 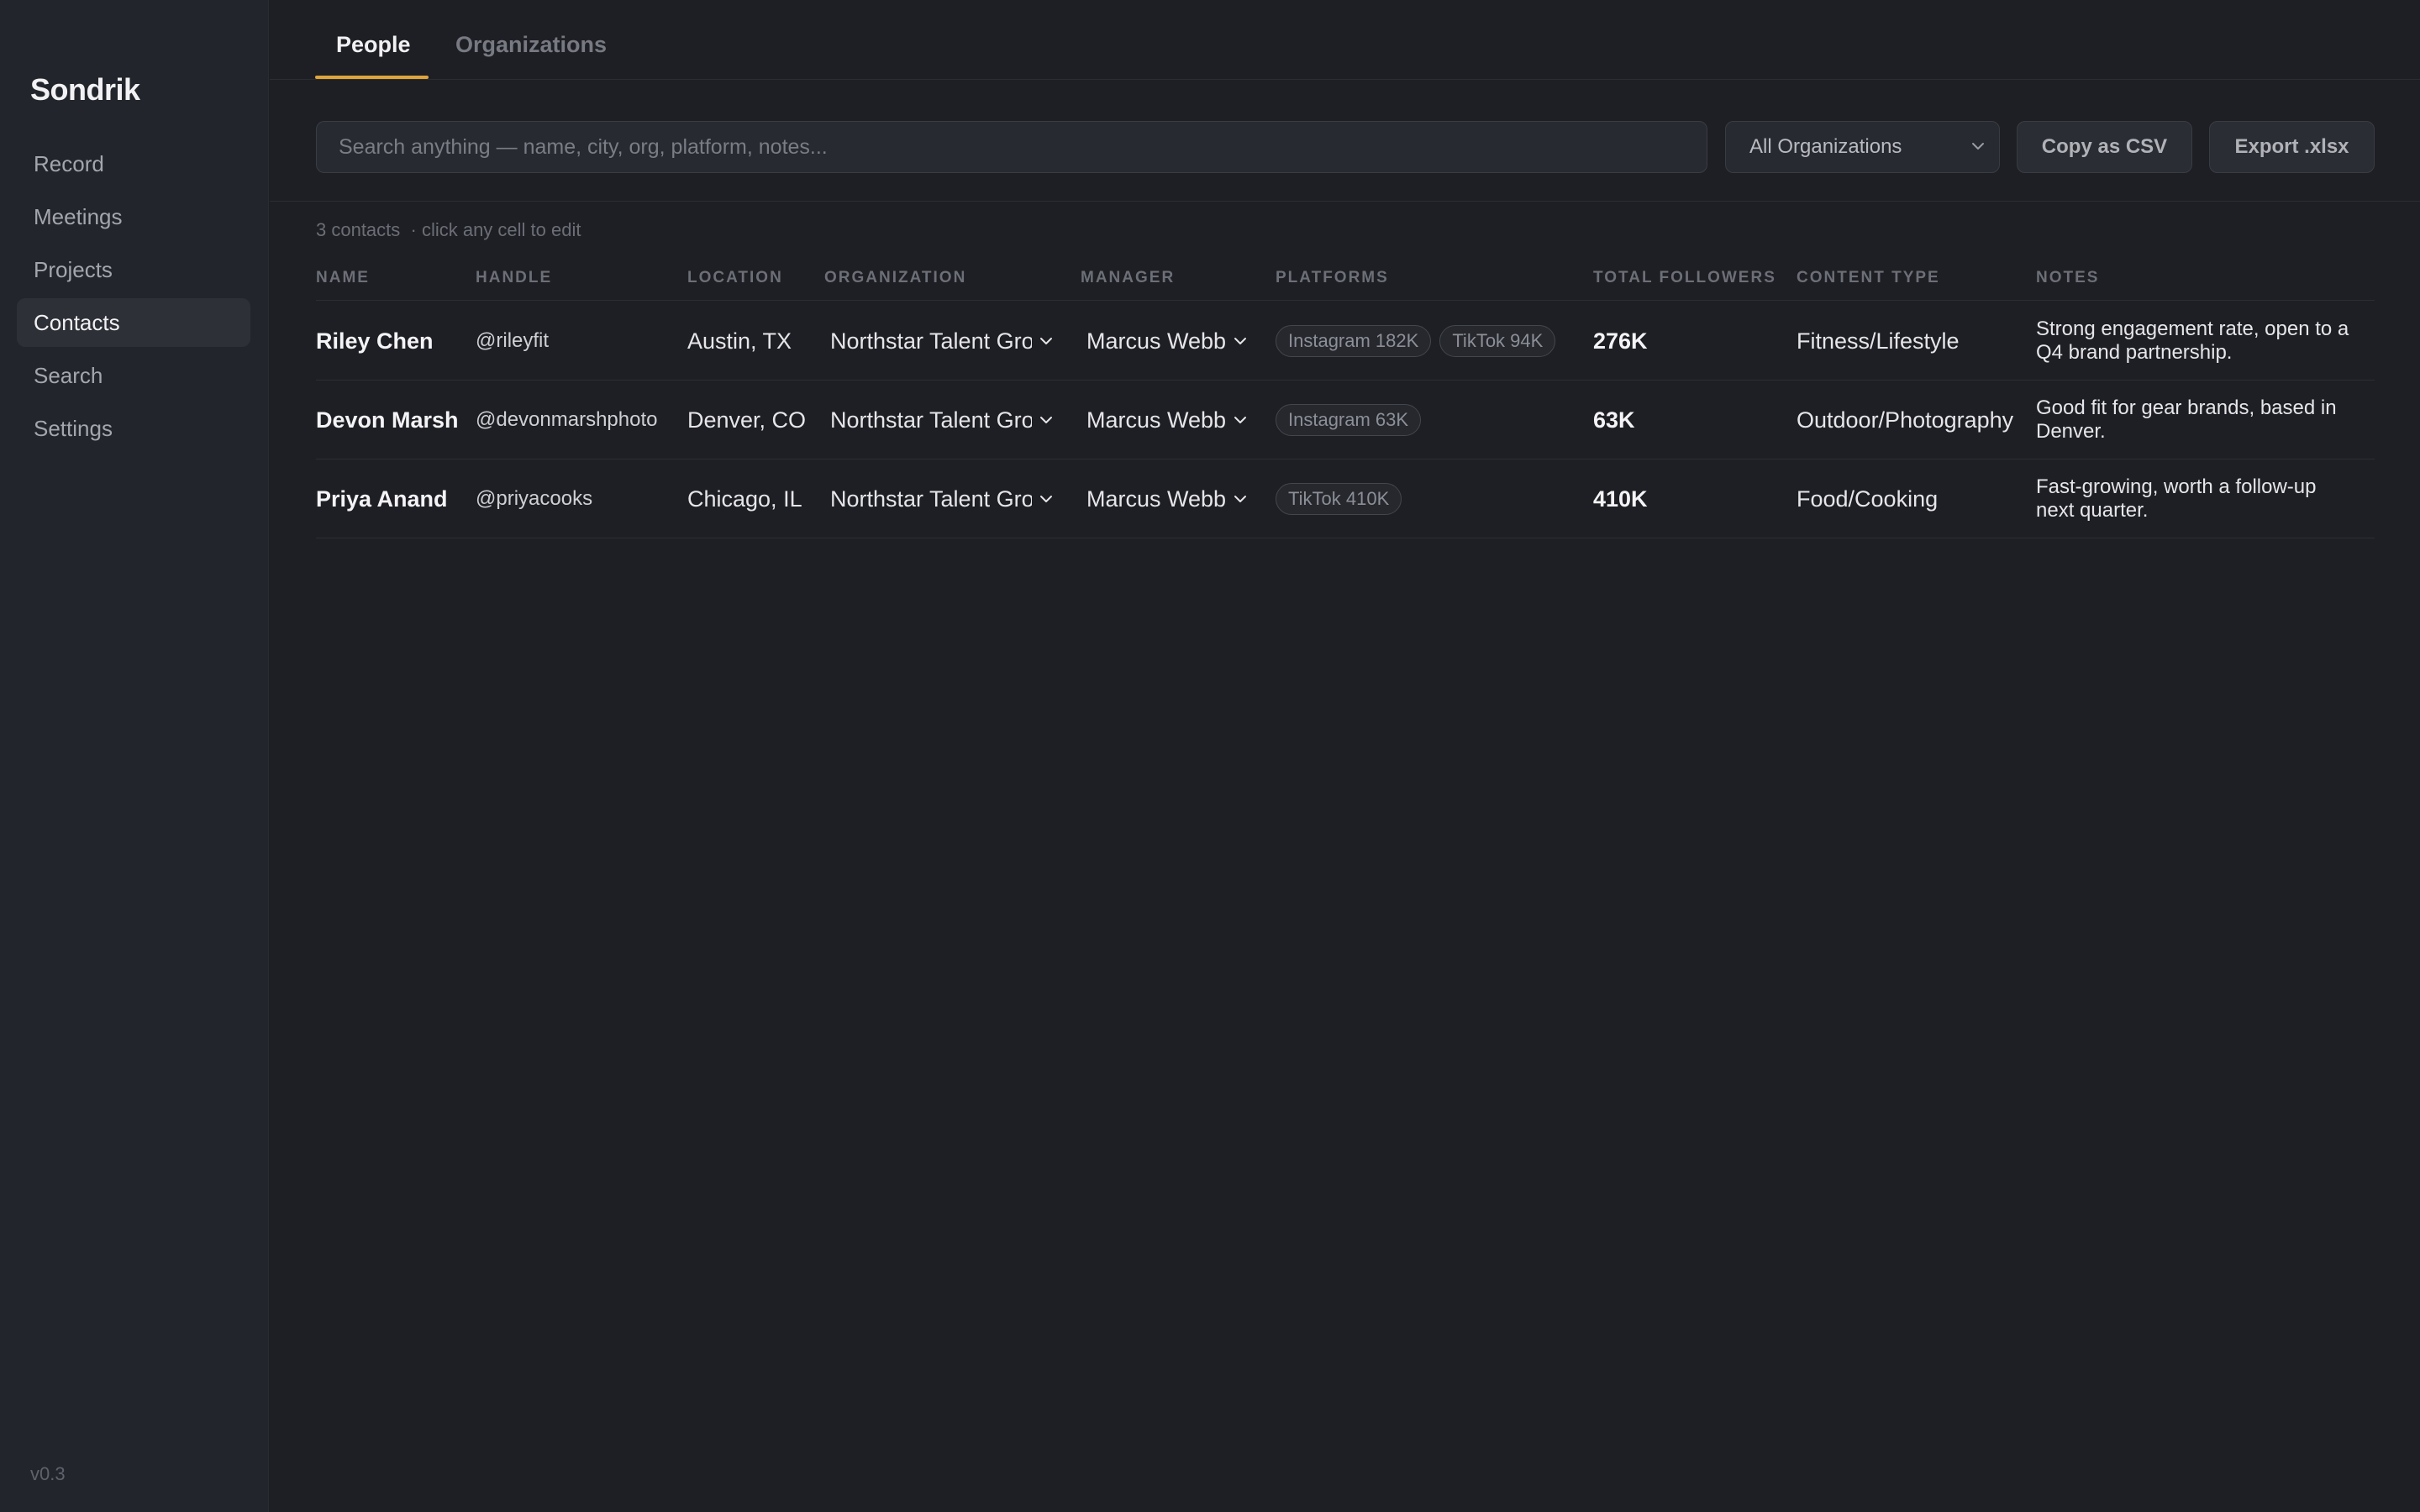 I want to click on sidebar-item-label: Projects, so click(x=73, y=269).